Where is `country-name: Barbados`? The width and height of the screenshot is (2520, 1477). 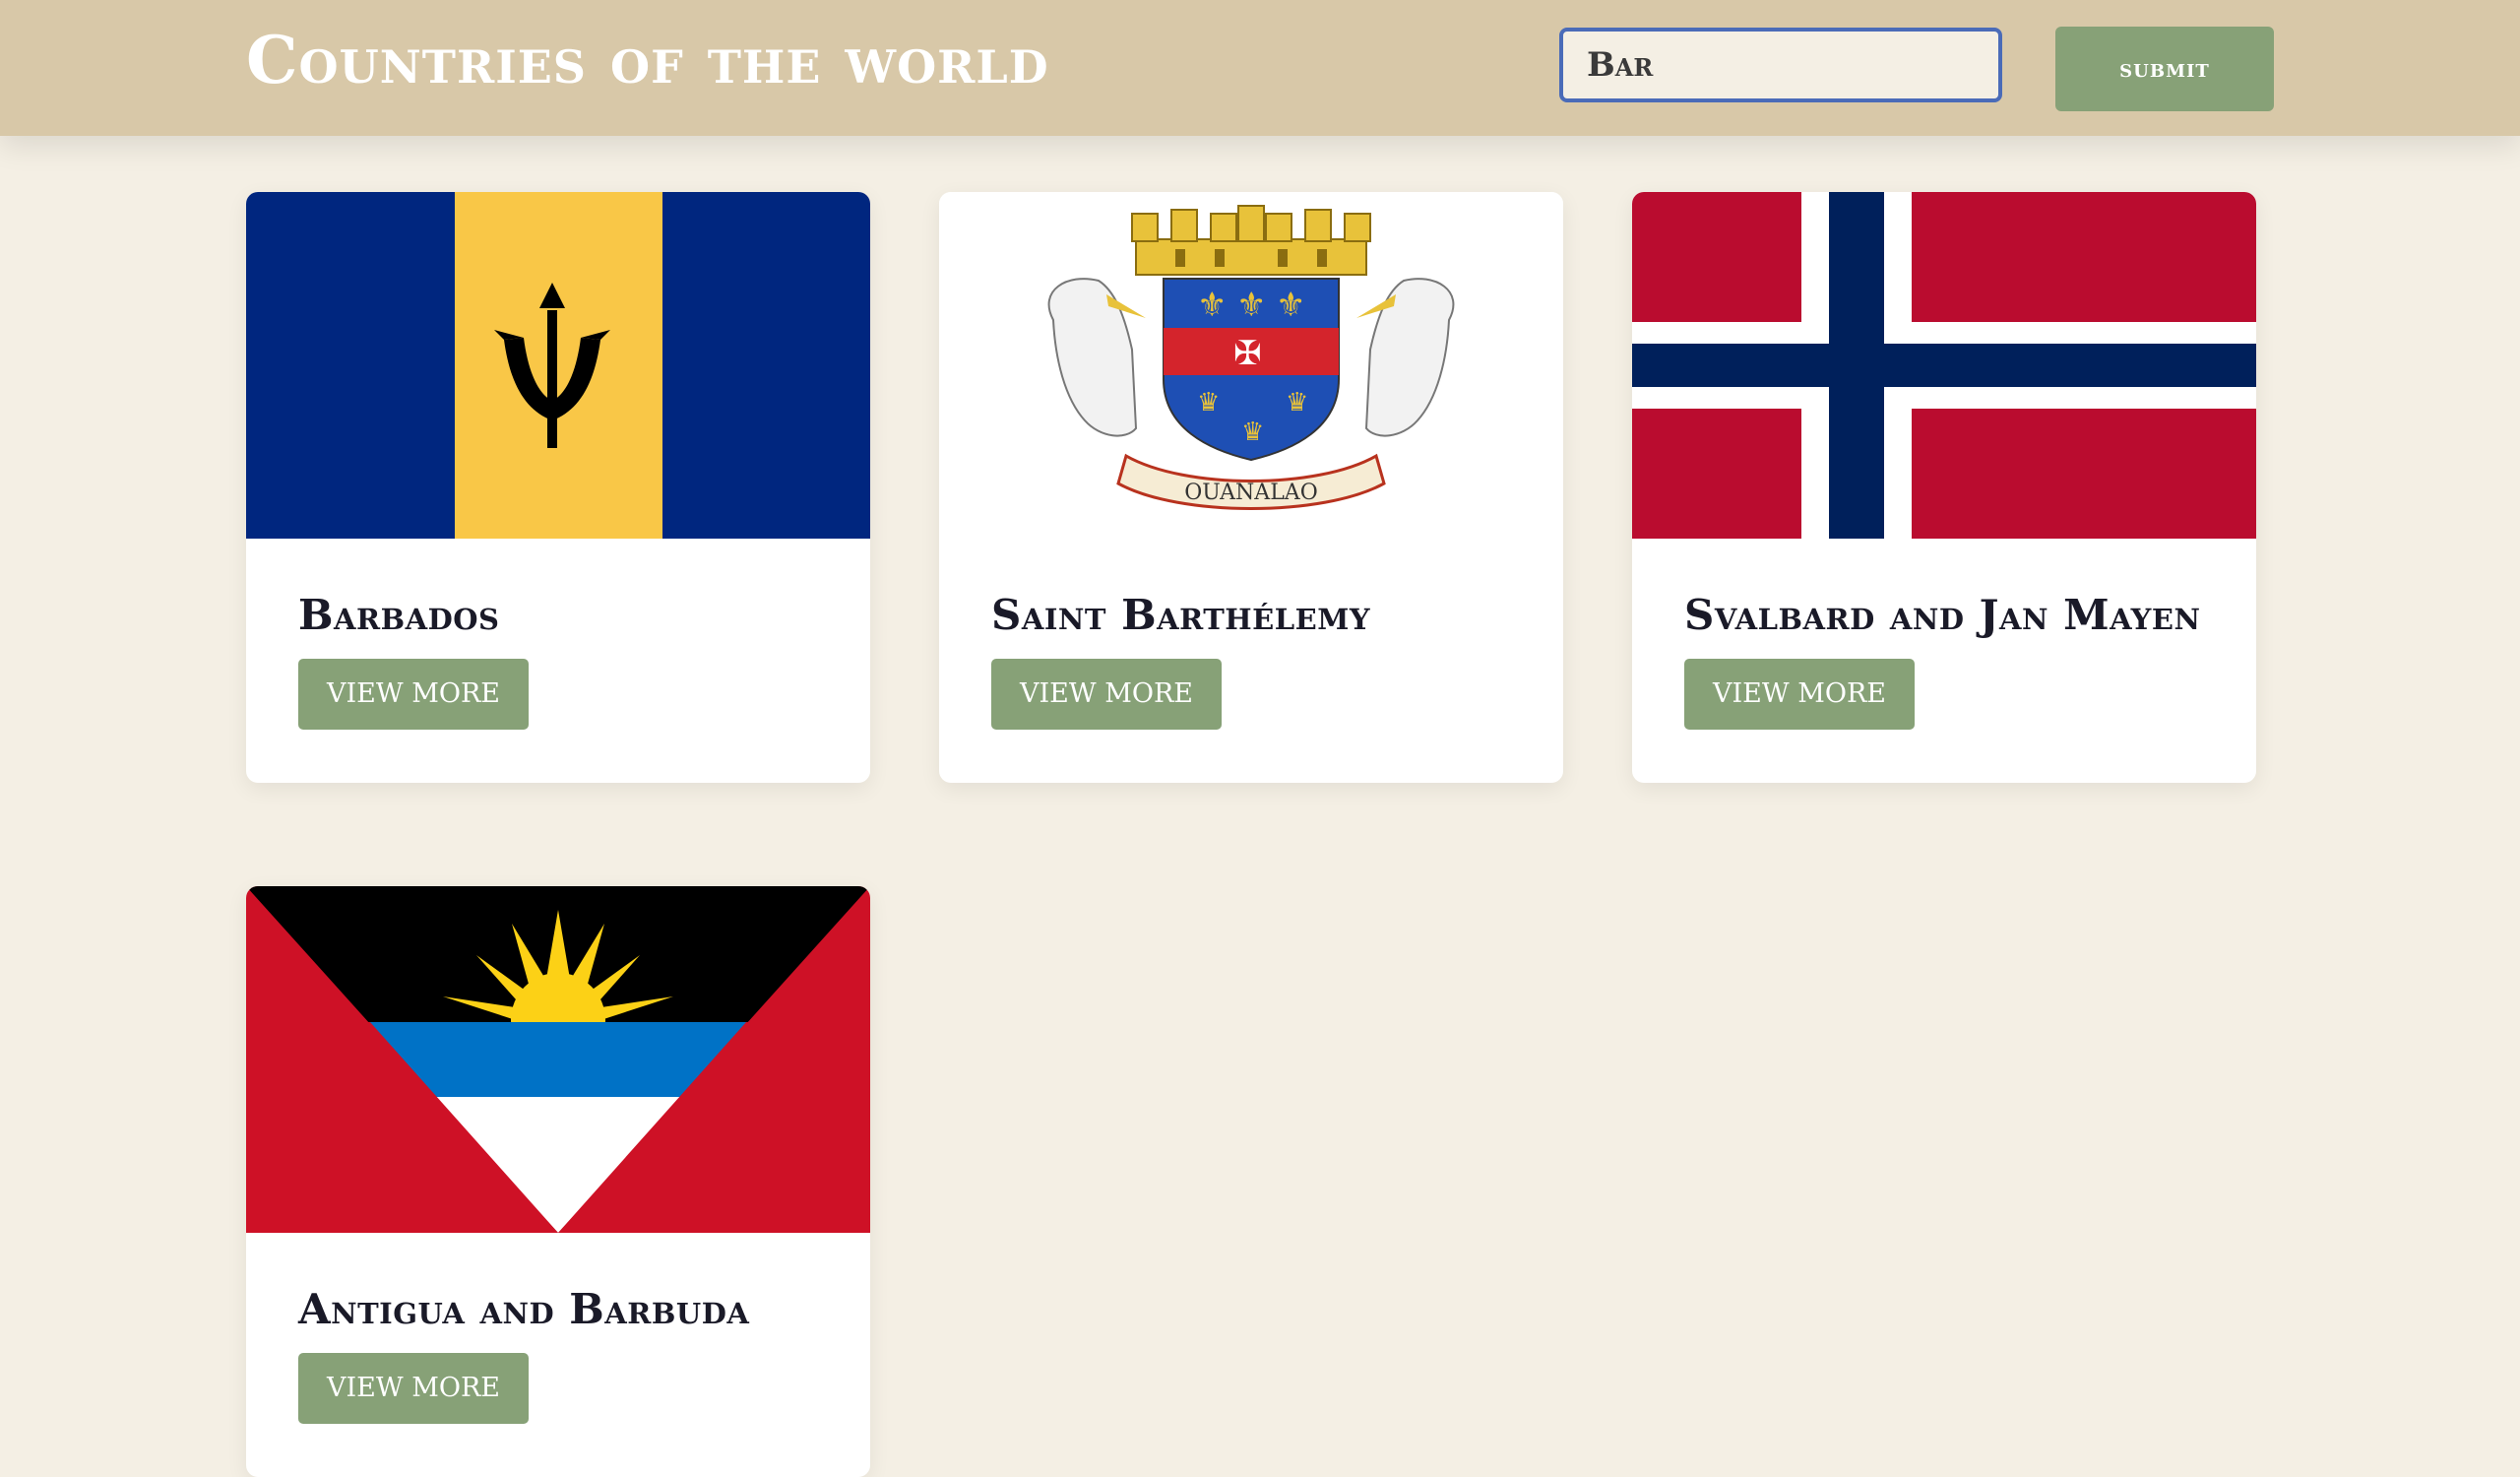
country-name: Barbados is located at coordinates (399, 615).